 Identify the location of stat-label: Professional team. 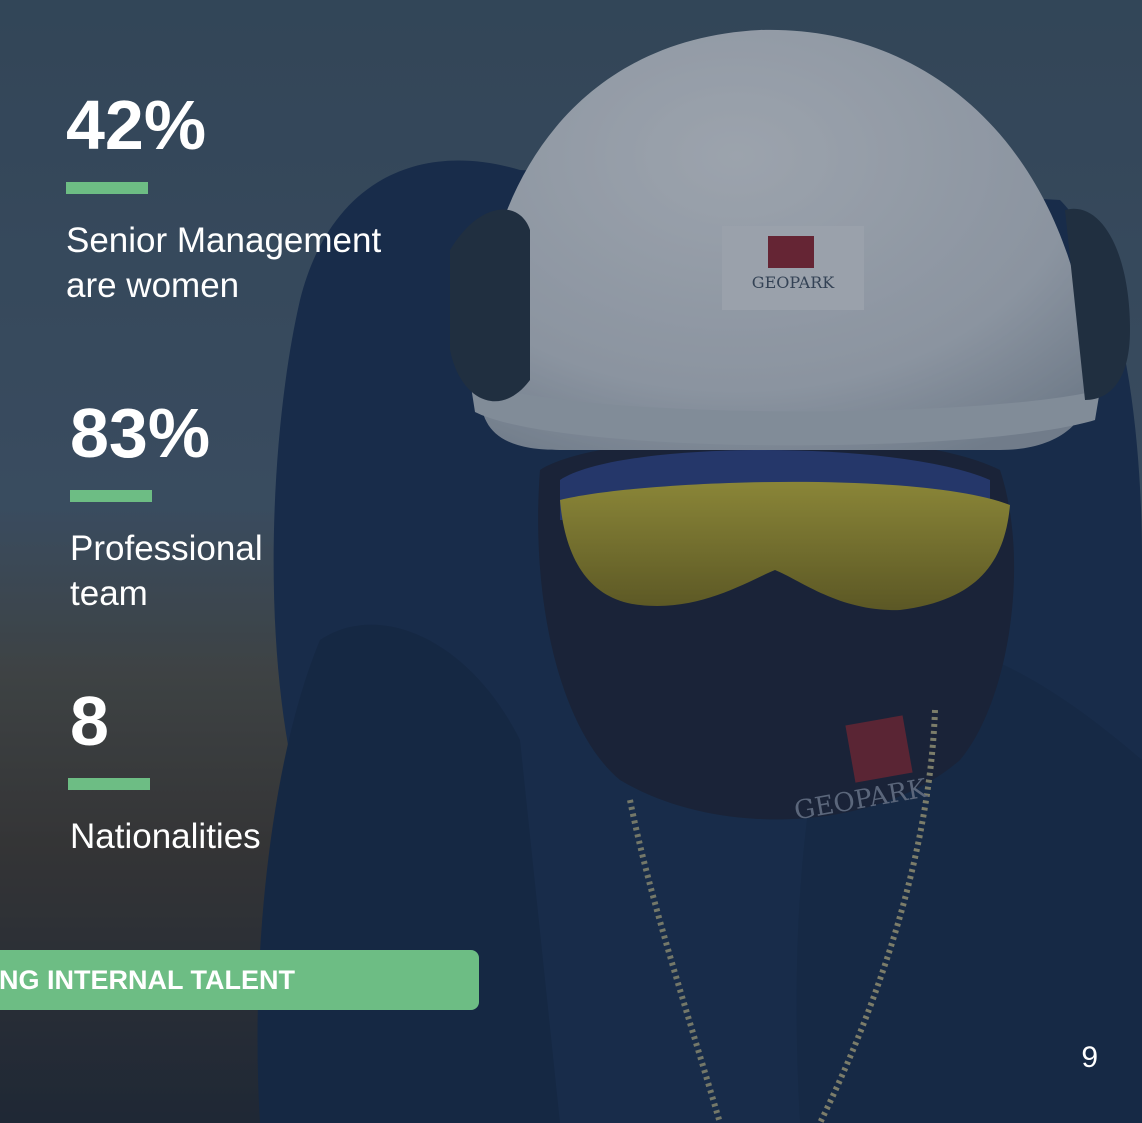
(166, 571).